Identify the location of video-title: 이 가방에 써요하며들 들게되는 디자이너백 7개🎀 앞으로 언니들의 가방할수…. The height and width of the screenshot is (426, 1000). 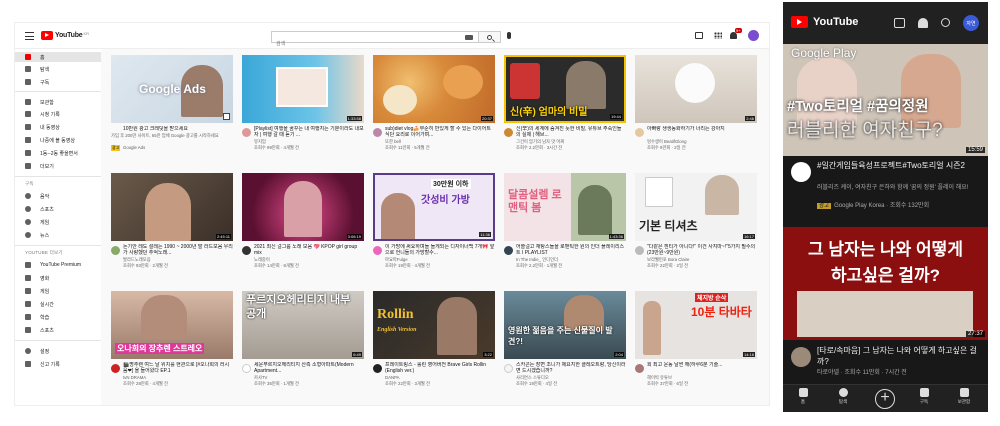
(440, 250).